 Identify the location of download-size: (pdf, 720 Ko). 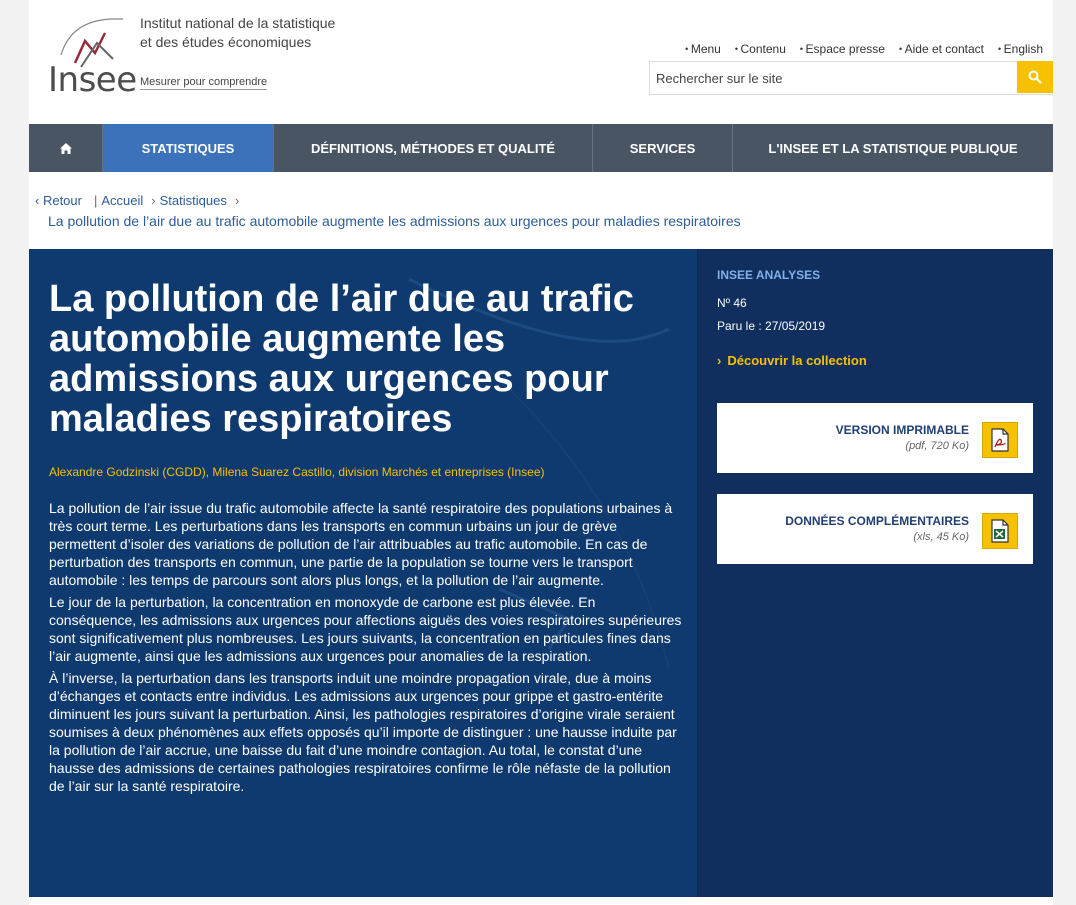
(937, 446).